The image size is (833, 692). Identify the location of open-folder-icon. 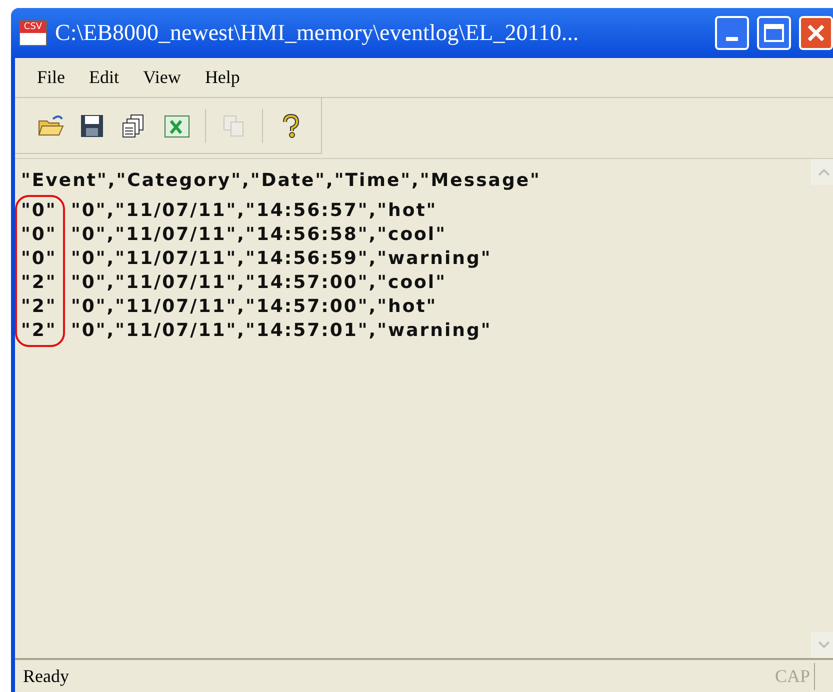
(51, 125).